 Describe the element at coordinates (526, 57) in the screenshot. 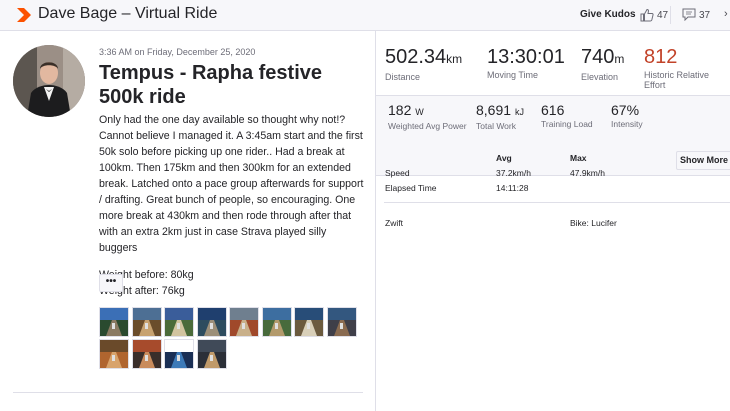

I see `stat-value: 13:30:01` at that location.